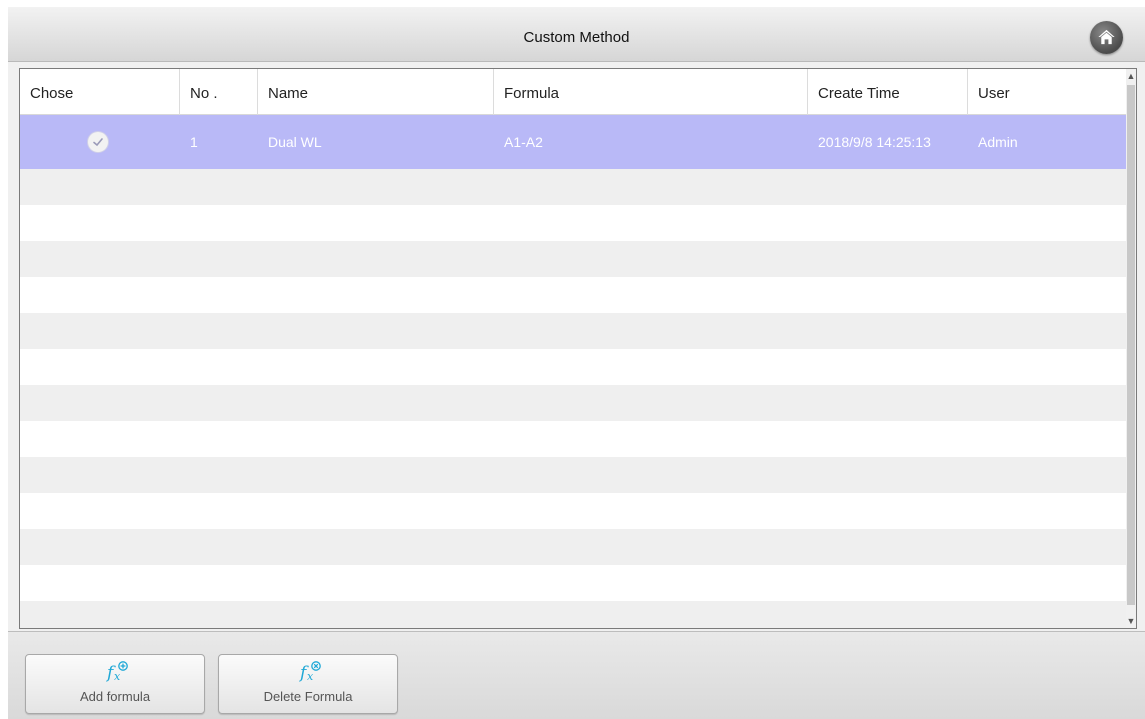 The height and width of the screenshot is (719, 1145). Describe the element at coordinates (308, 684) in the screenshot. I see `delete-formula-button: f x Delete Formula` at that location.